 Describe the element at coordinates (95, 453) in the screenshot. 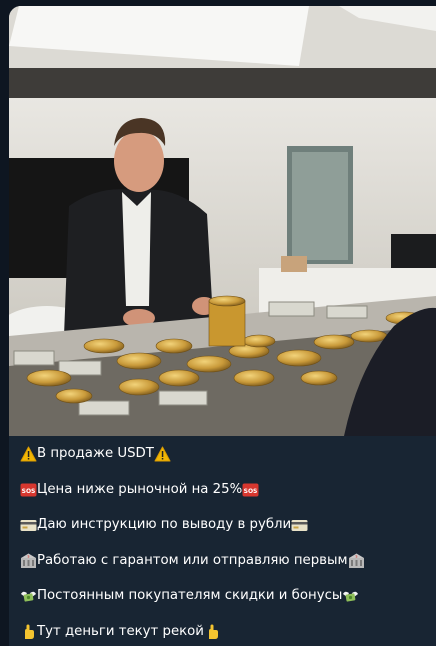

I see `message-line-text: В продаже USDT` at that location.